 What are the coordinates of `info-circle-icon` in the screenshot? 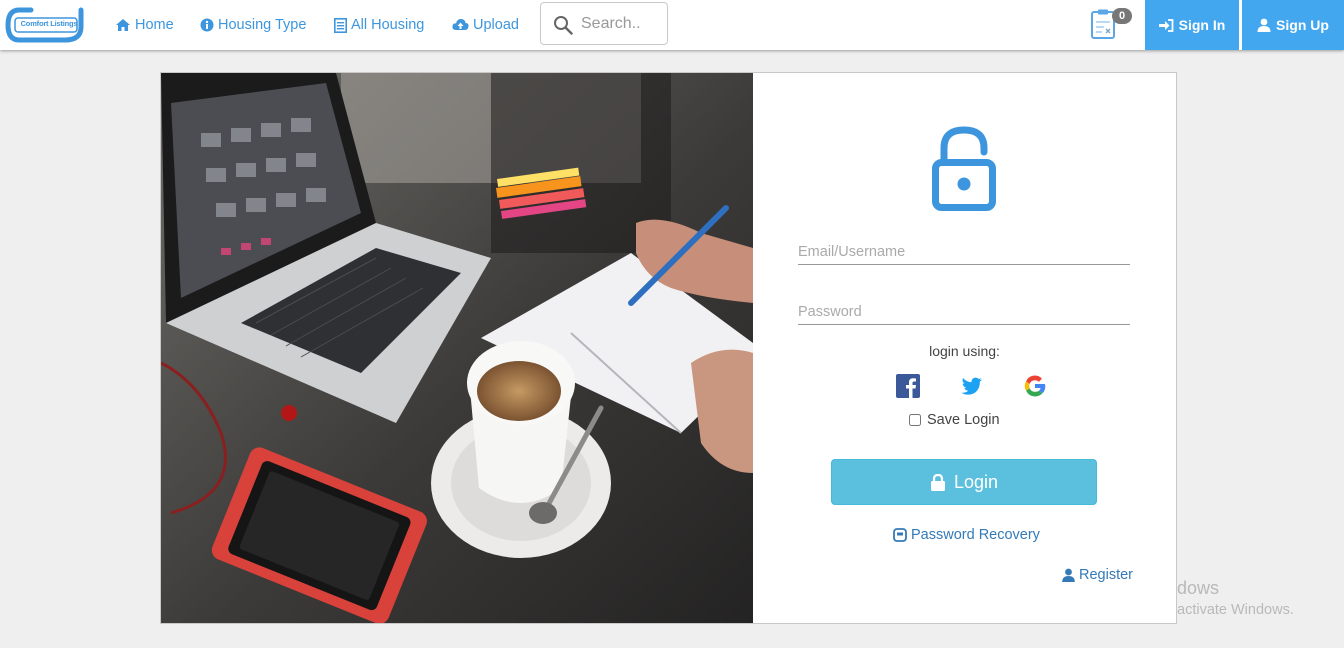 It's located at (207, 25).